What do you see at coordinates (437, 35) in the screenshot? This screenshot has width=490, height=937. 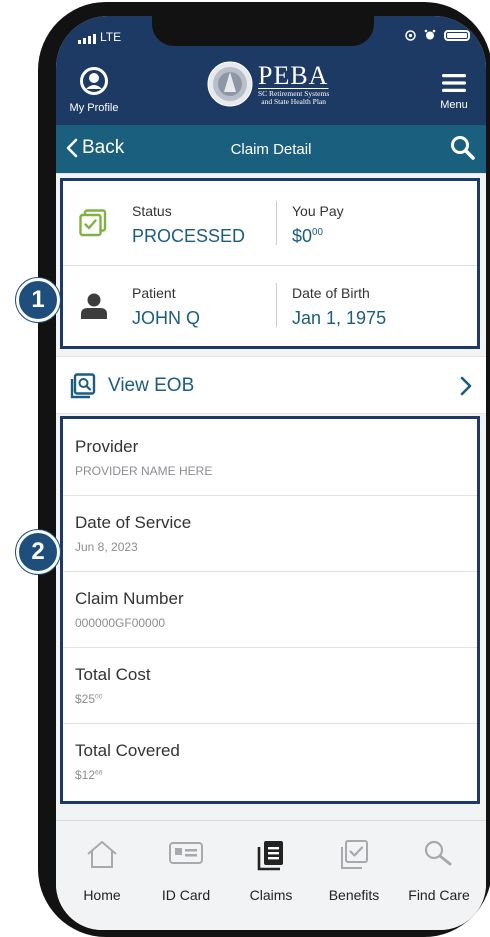 I see `status-bar-right` at bounding box center [437, 35].